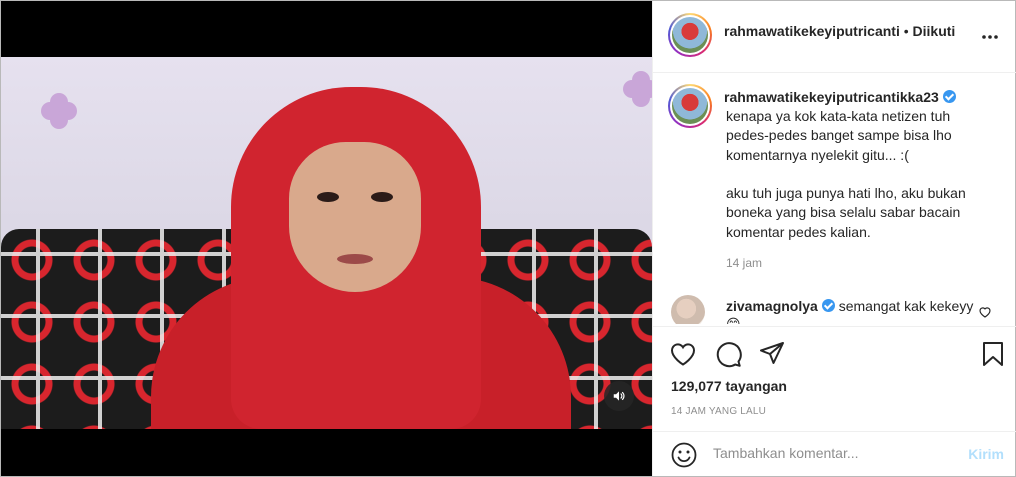  I want to click on post-timestamp: 14 JAM YANG LALU, so click(718, 411).